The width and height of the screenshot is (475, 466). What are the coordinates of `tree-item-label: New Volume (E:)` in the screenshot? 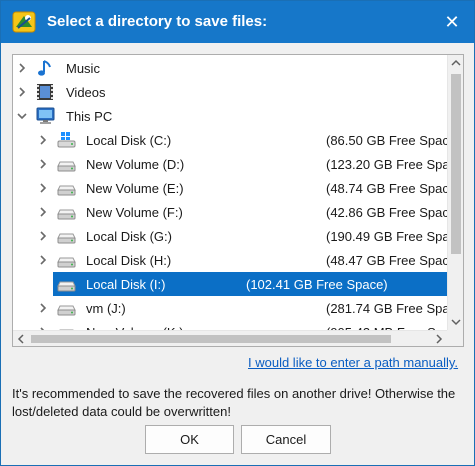 It's located at (135, 188).